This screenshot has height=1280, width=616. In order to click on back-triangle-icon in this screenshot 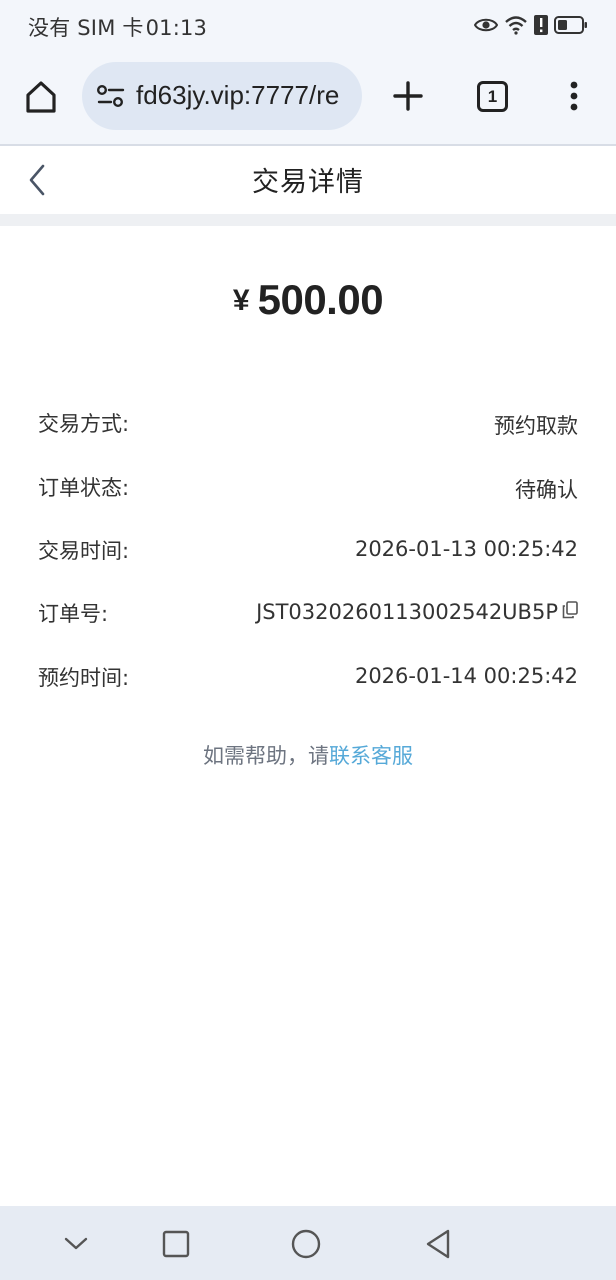, I will do `click(438, 1244)`.